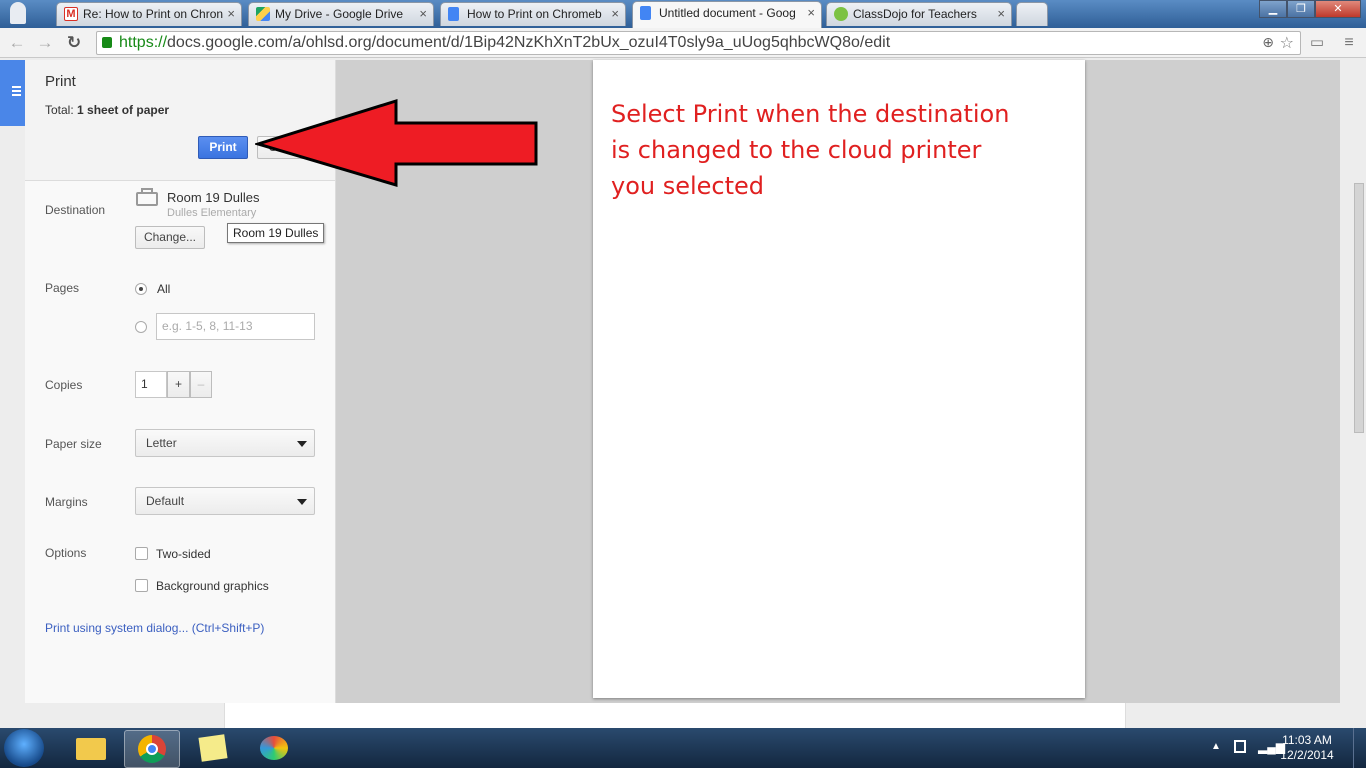  What do you see at coordinates (18, 13) in the screenshot?
I see `chrome-user-icon` at bounding box center [18, 13].